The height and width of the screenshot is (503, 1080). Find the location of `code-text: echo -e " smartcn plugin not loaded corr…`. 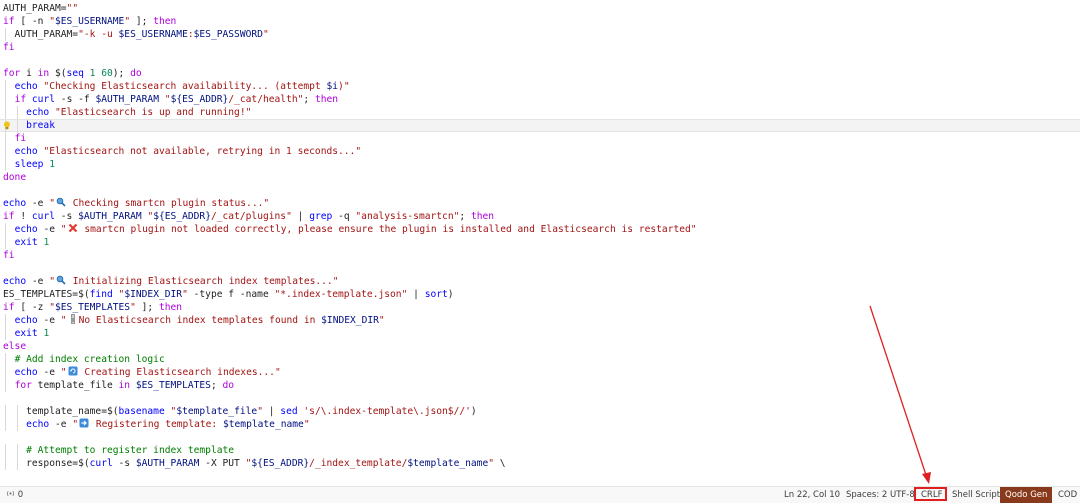

code-text: echo -e " smartcn plugin not loaded corr… is located at coordinates (355, 229).